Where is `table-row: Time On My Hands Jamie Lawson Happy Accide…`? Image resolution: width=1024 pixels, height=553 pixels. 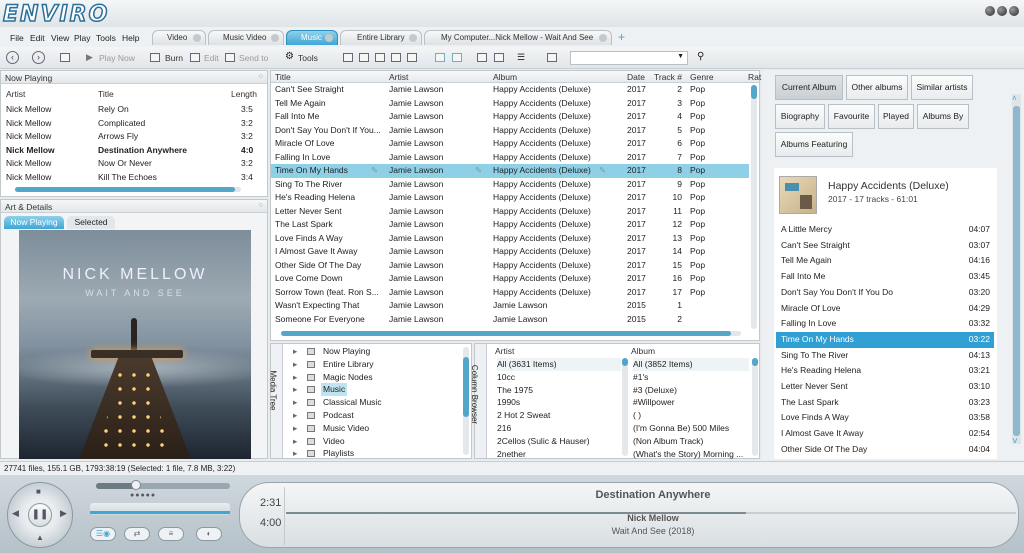 table-row: Time On My Hands Jamie Lawson Happy Accide… is located at coordinates (510, 171).